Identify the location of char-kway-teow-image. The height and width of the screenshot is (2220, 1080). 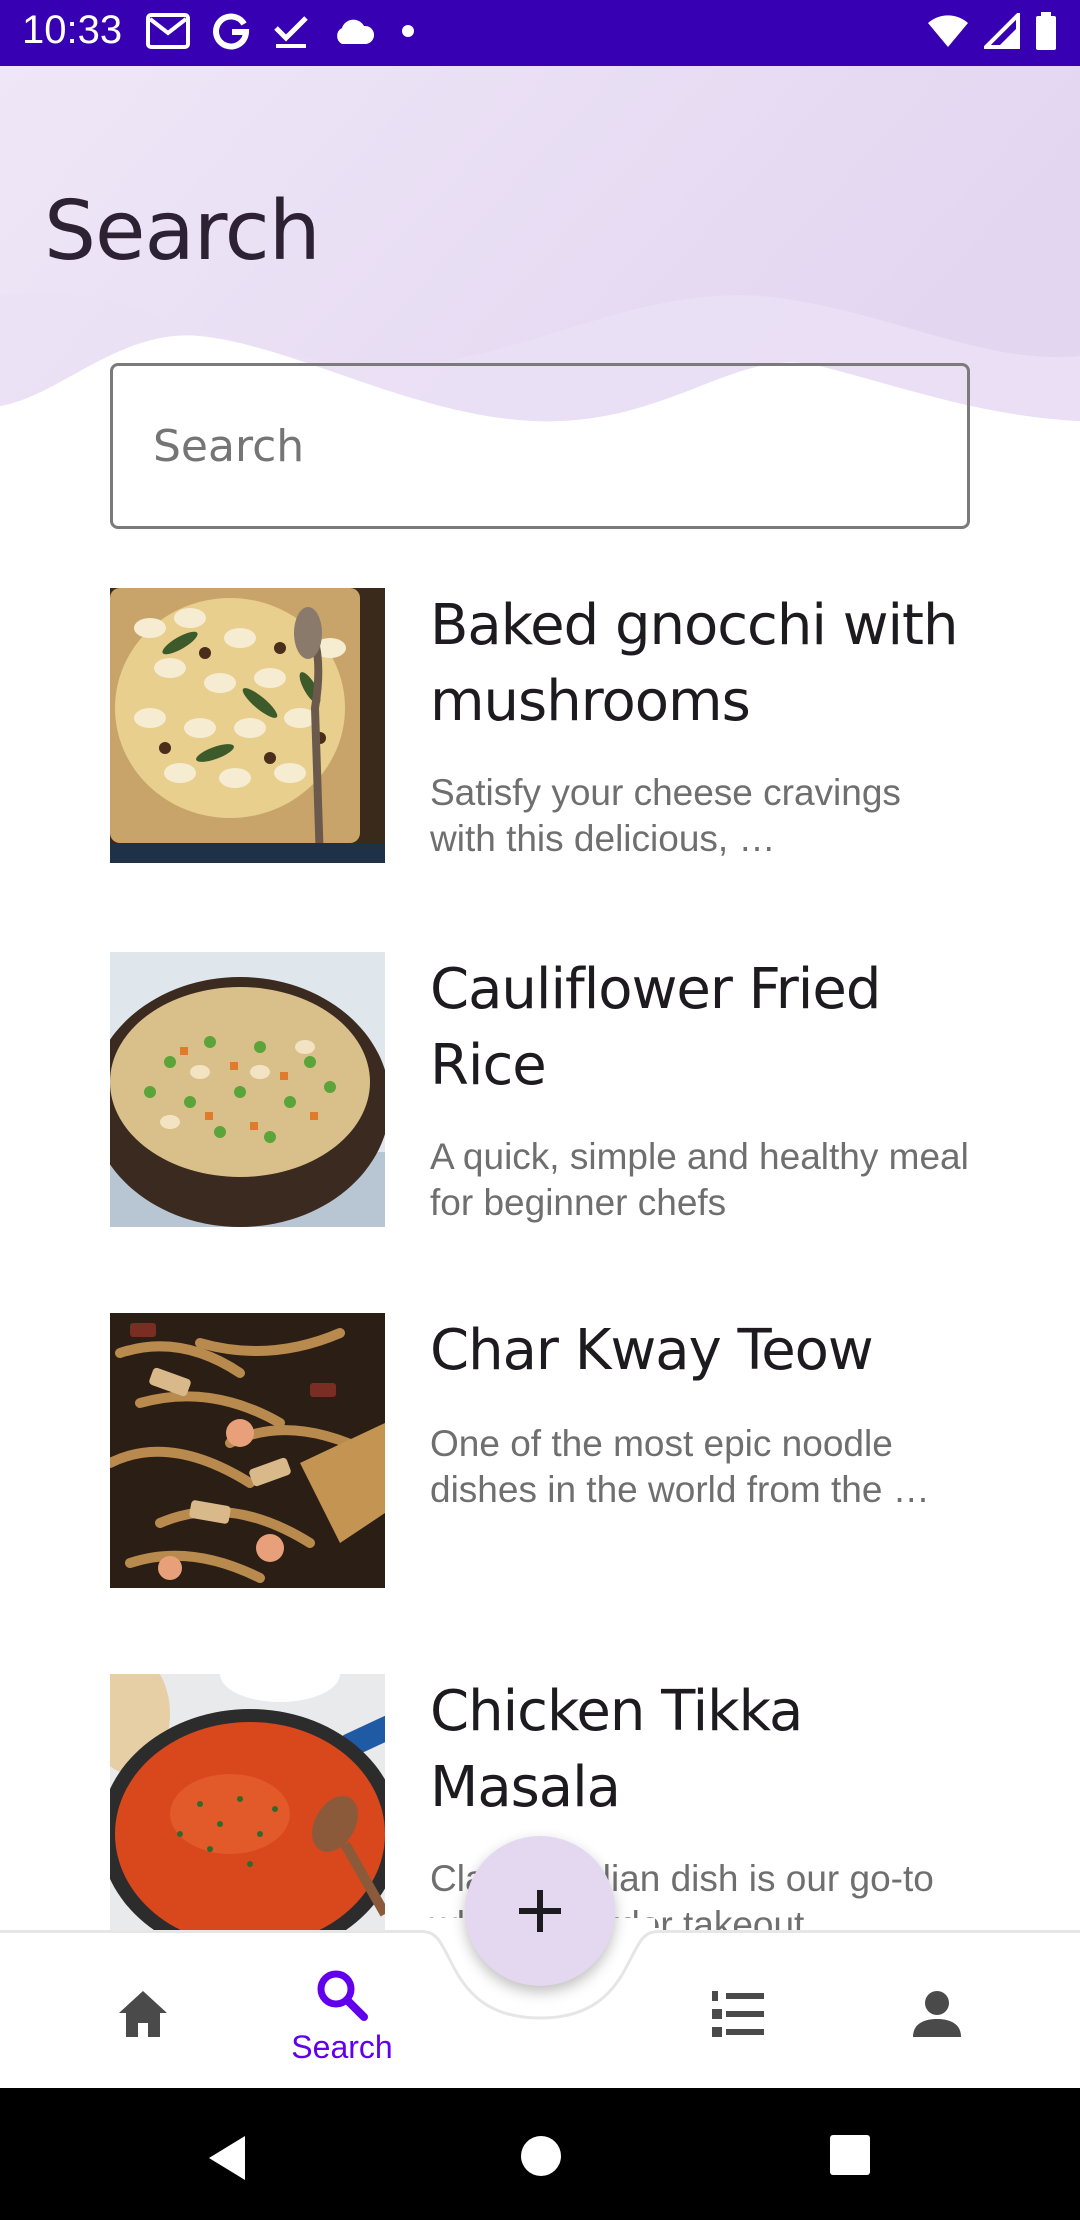
(247, 1450).